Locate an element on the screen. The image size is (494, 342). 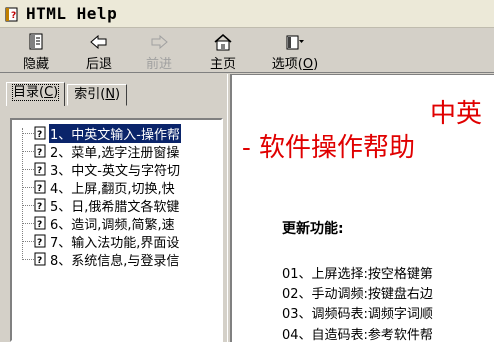
tree-item-label: 5、日,俄希腊文各软键 is located at coordinates (115, 207).